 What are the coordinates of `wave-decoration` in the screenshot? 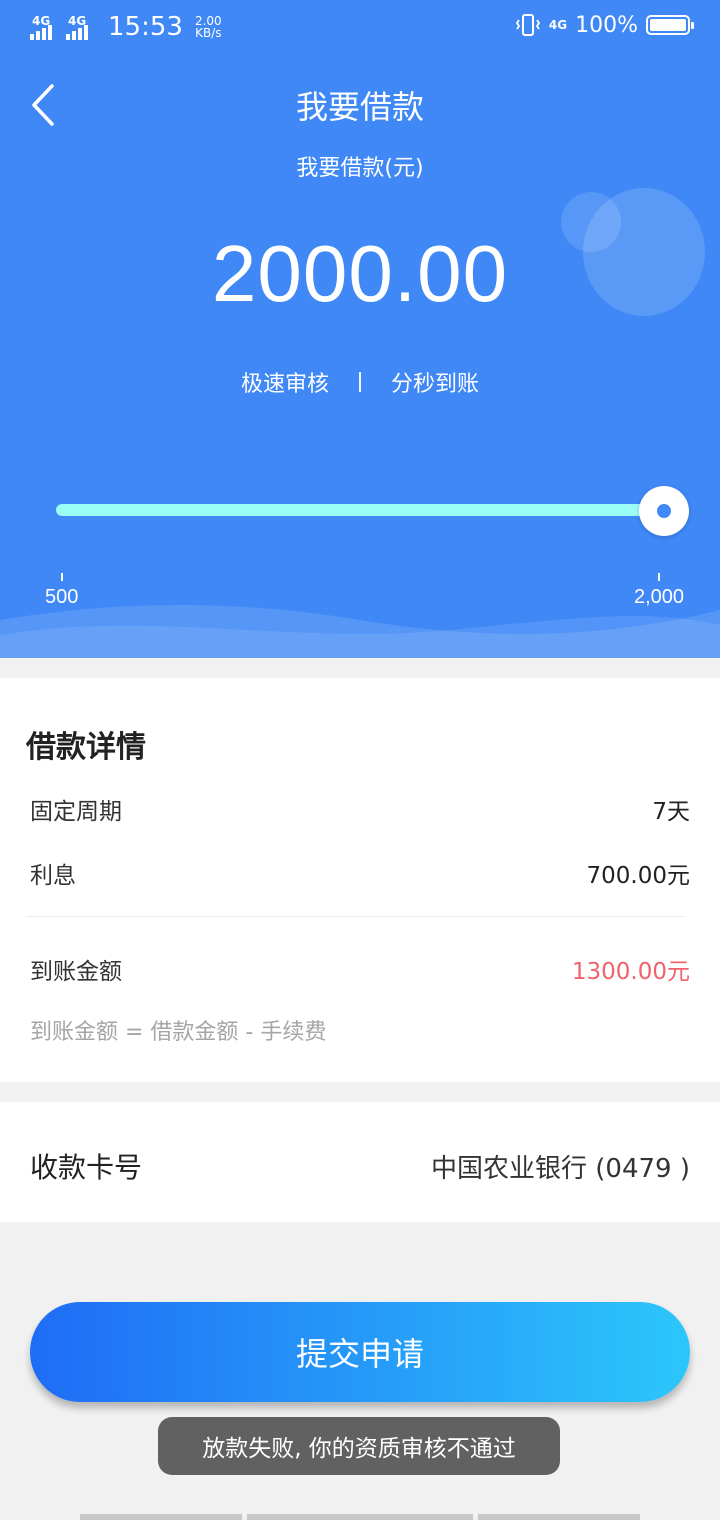 It's located at (360, 631).